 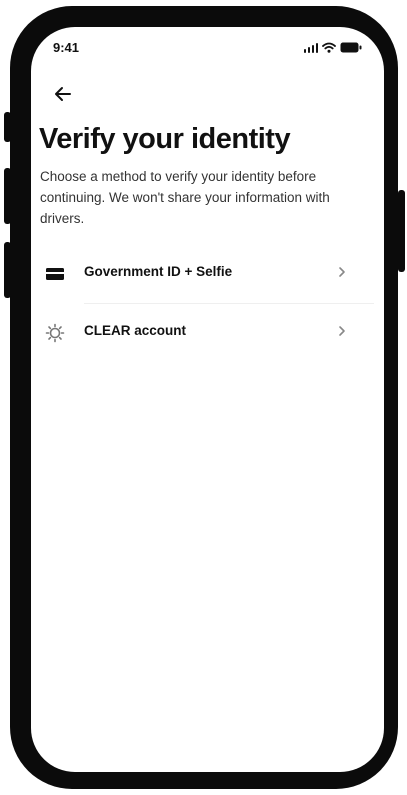 I want to click on power-button, so click(x=401, y=231).